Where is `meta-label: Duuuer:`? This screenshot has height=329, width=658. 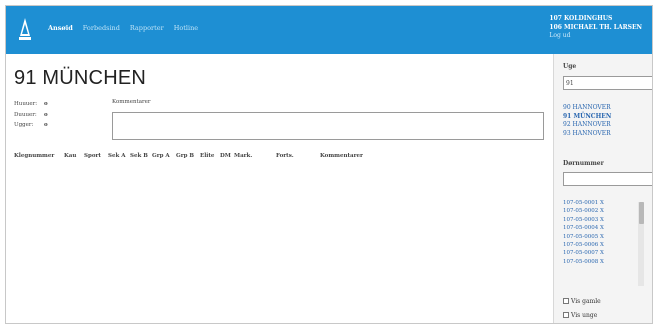 meta-label: Duuuer: is located at coordinates (25, 114).